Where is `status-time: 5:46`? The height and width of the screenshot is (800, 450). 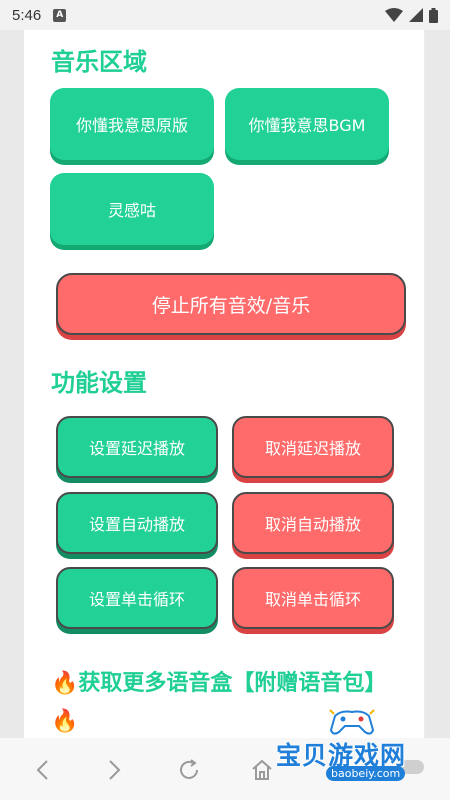
status-time: 5:46 is located at coordinates (27, 15).